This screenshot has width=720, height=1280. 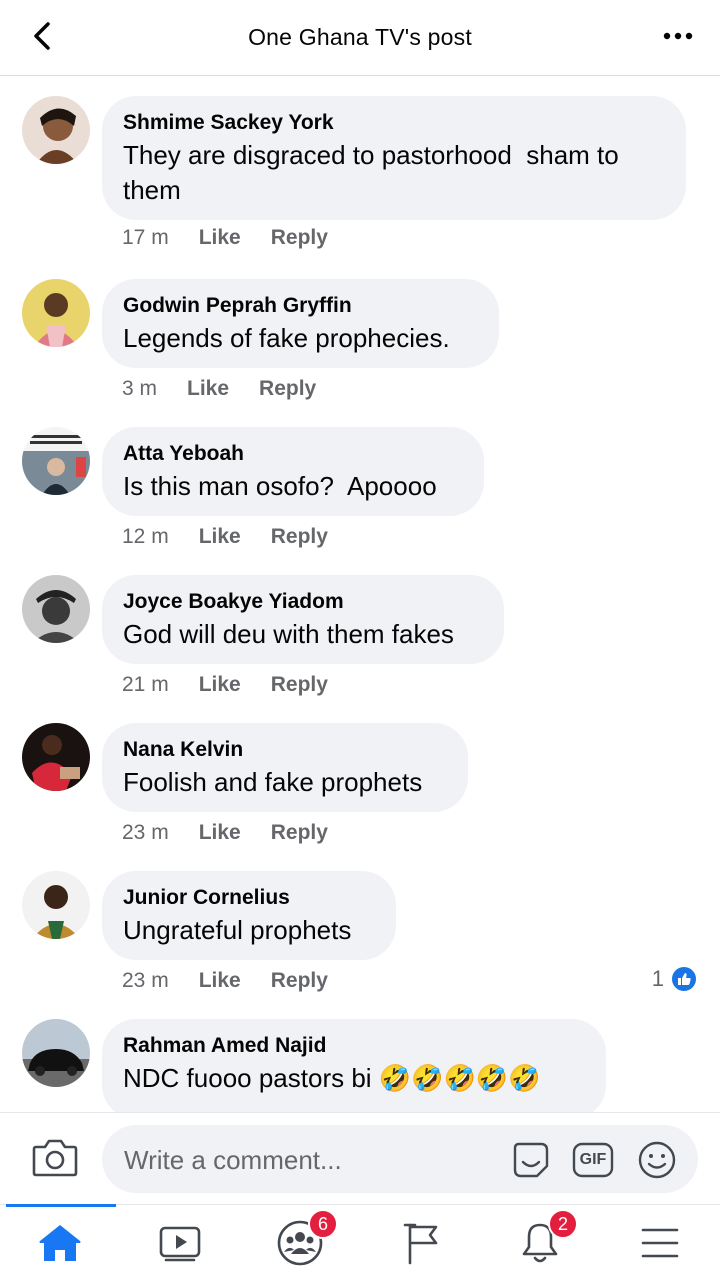 What do you see at coordinates (307, 1238) in the screenshot?
I see `nav-groups: 6` at bounding box center [307, 1238].